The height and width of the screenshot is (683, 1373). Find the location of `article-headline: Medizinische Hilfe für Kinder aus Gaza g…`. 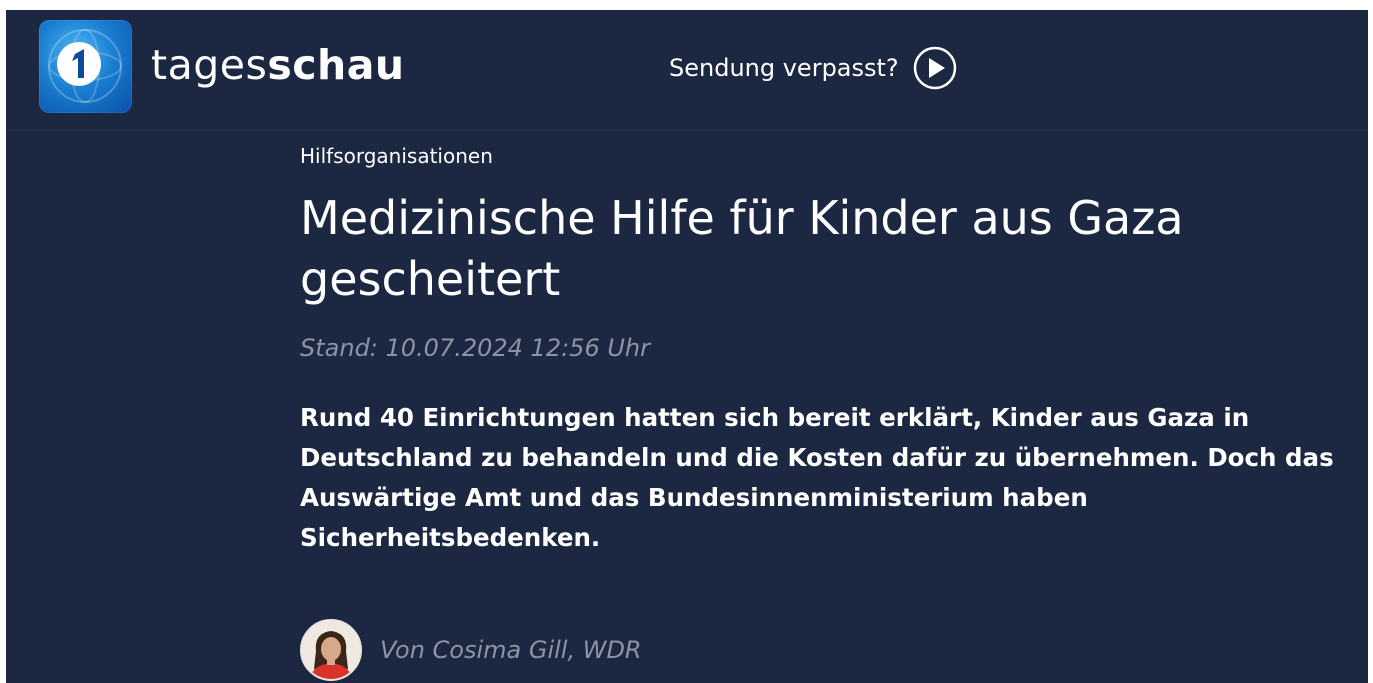

article-headline: Medizinische Hilfe für Kinder aus Gaza g… is located at coordinates (742, 248).